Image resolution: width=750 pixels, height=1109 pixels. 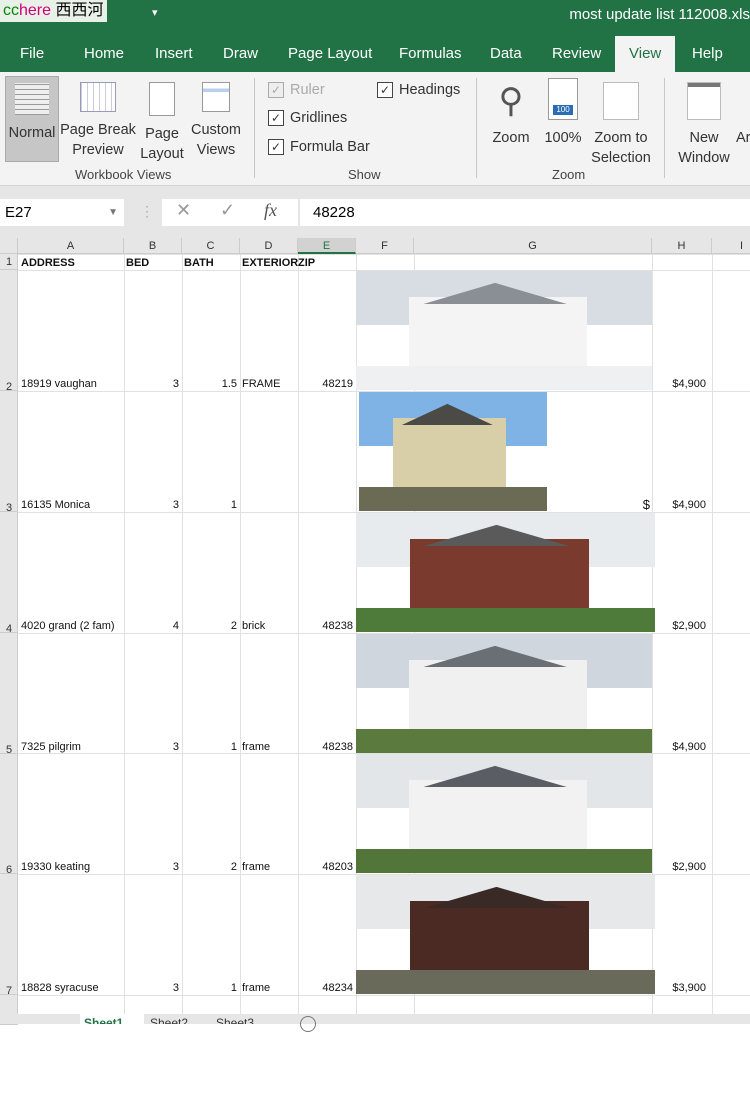 I want to click on column-header-b: B, so click(x=153, y=246).